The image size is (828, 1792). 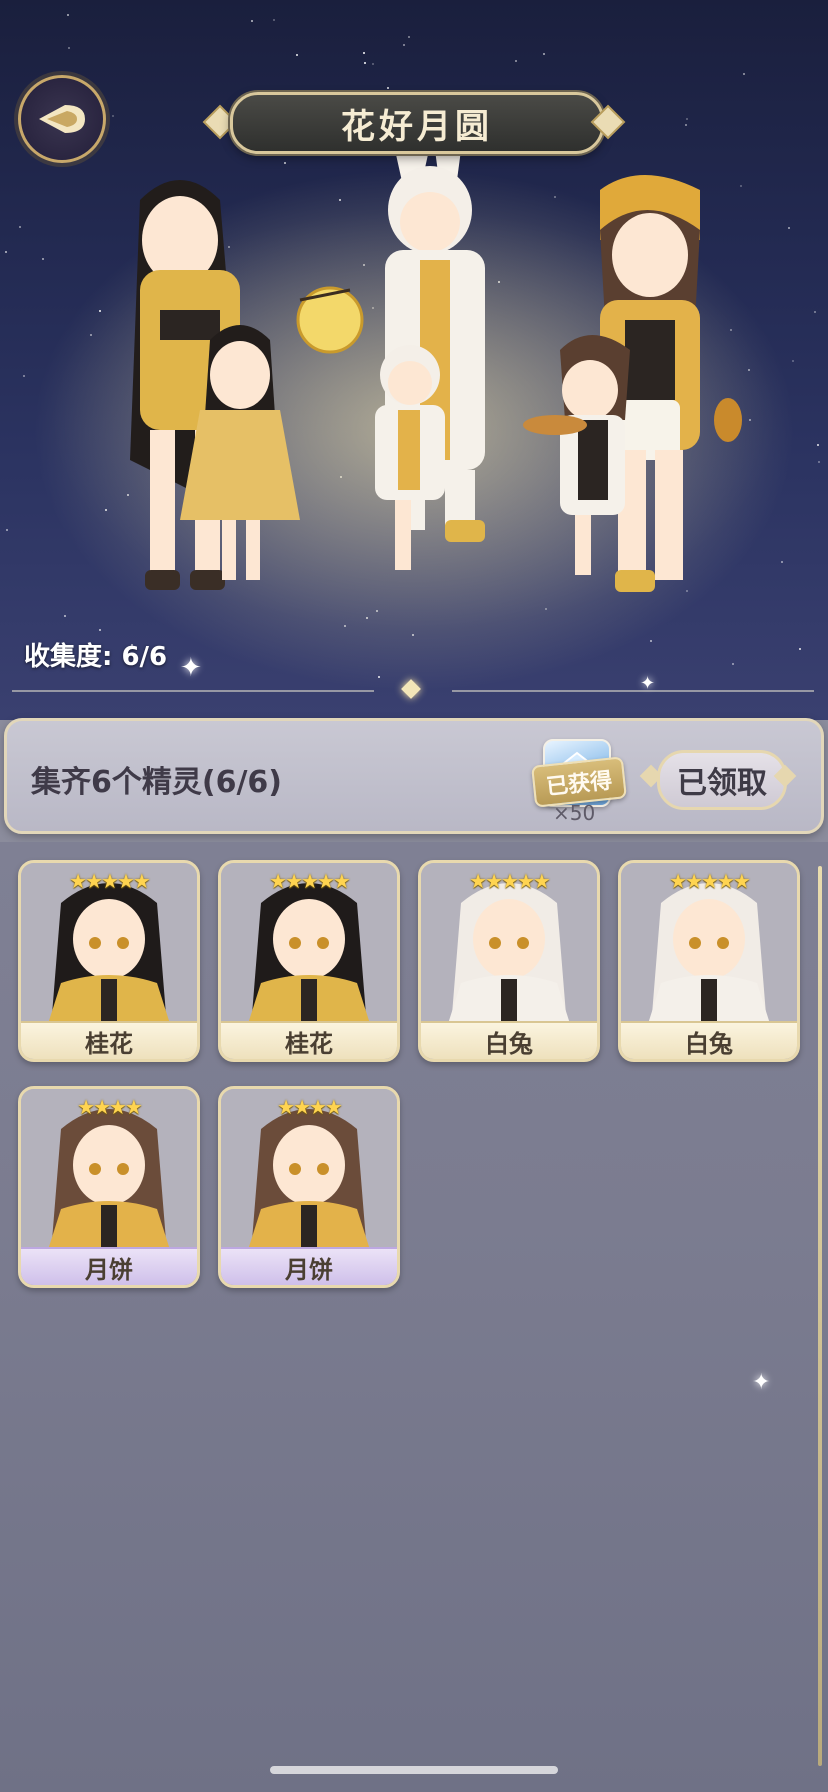 What do you see at coordinates (574, 813) in the screenshot?
I see `reward-quantity: ×50` at bounding box center [574, 813].